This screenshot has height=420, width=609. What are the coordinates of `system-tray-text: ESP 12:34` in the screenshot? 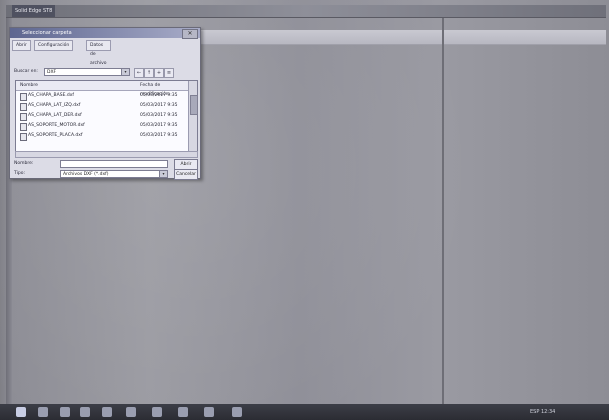 It's located at (542, 412).